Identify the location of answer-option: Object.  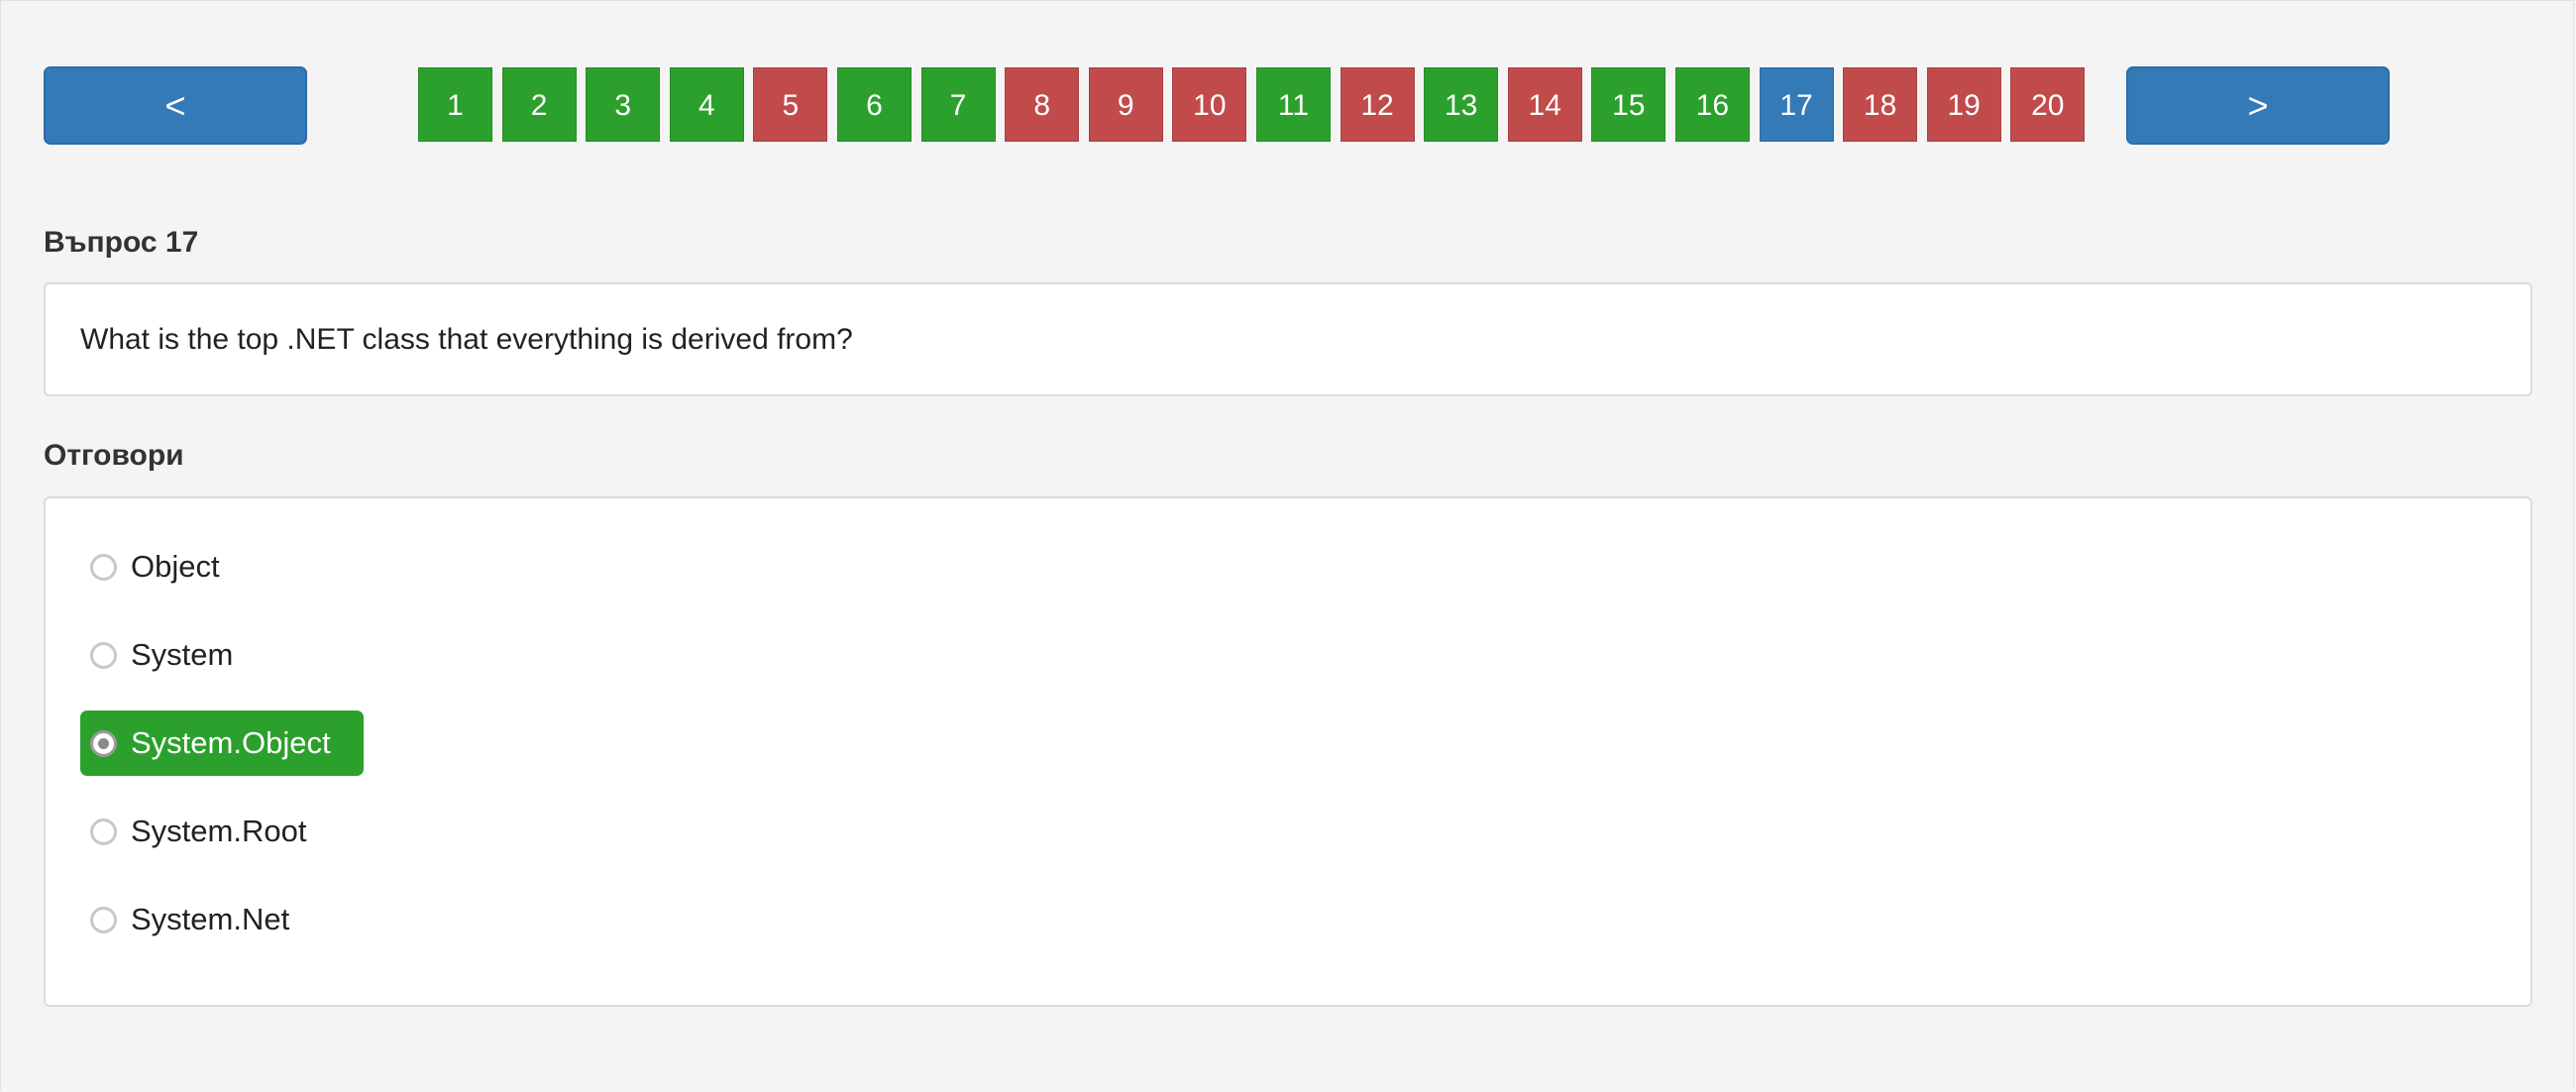
(166, 567).